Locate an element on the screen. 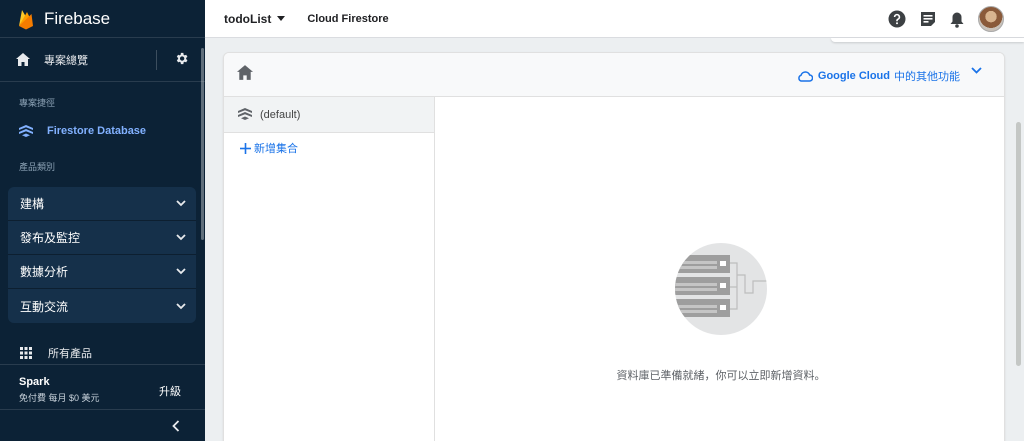 The width and height of the screenshot is (1024, 441). help-icon is located at coordinates (897, 19).